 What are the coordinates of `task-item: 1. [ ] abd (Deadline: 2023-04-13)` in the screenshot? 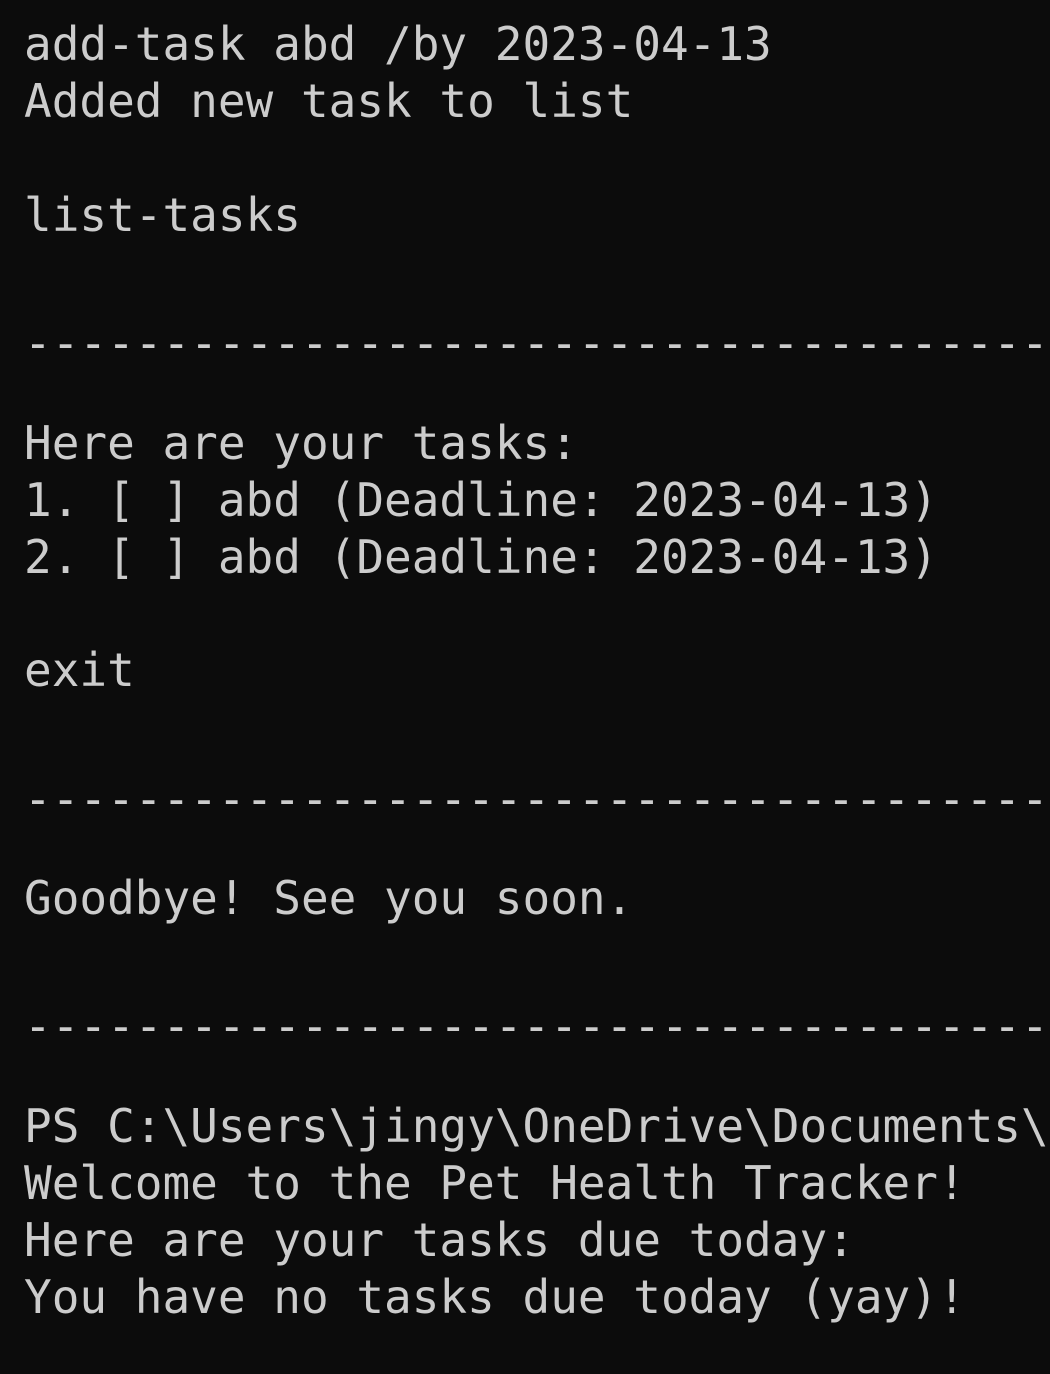 It's located at (481, 500).